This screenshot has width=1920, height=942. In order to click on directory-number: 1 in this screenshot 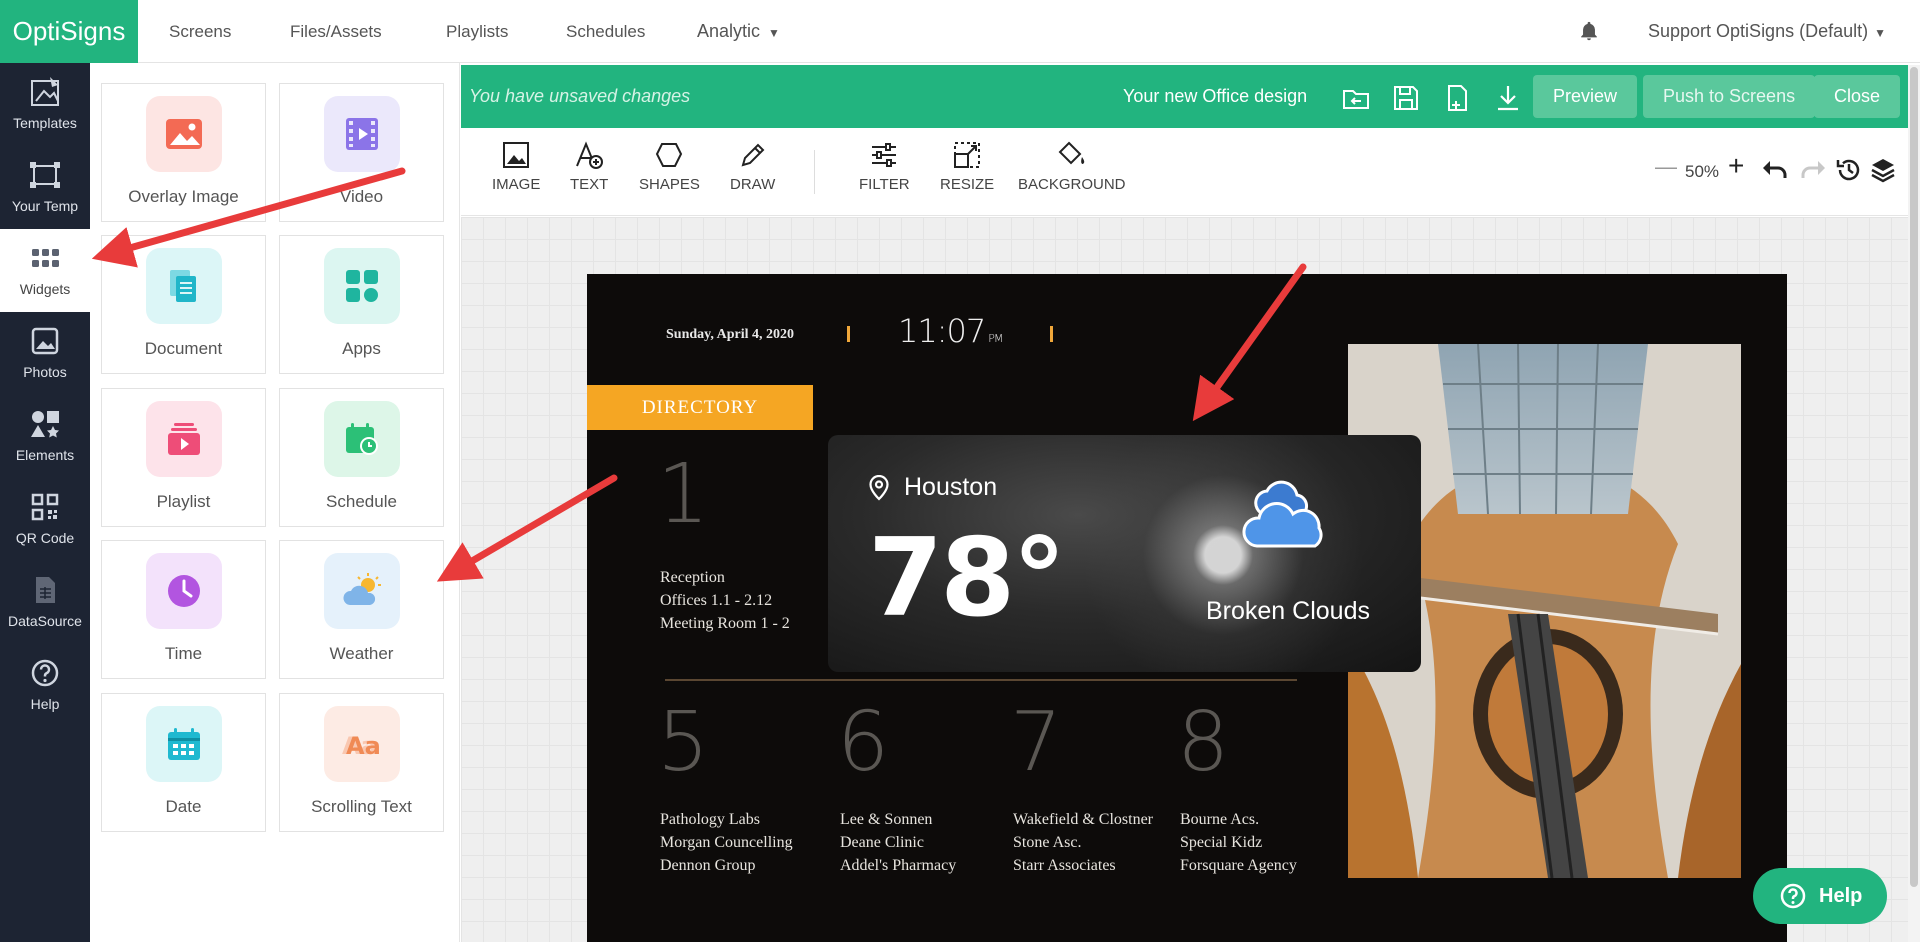, I will do `click(683, 495)`.